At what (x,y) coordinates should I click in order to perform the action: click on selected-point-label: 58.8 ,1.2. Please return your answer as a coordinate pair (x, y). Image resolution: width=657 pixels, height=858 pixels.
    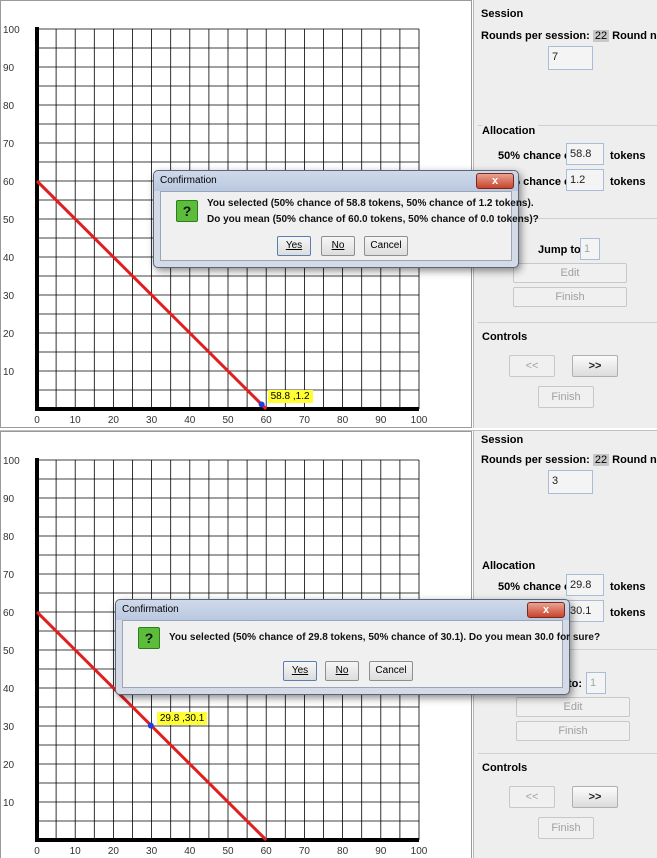
    Looking at the image, I should click on (290, 397).